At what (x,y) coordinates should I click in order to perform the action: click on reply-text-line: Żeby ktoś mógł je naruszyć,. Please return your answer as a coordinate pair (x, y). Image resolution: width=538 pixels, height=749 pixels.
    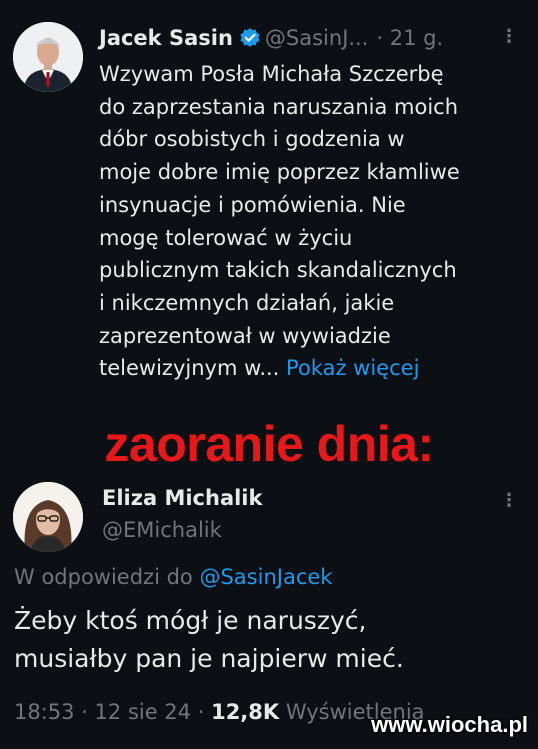
    Looking at the image, I should click on (190, 620).